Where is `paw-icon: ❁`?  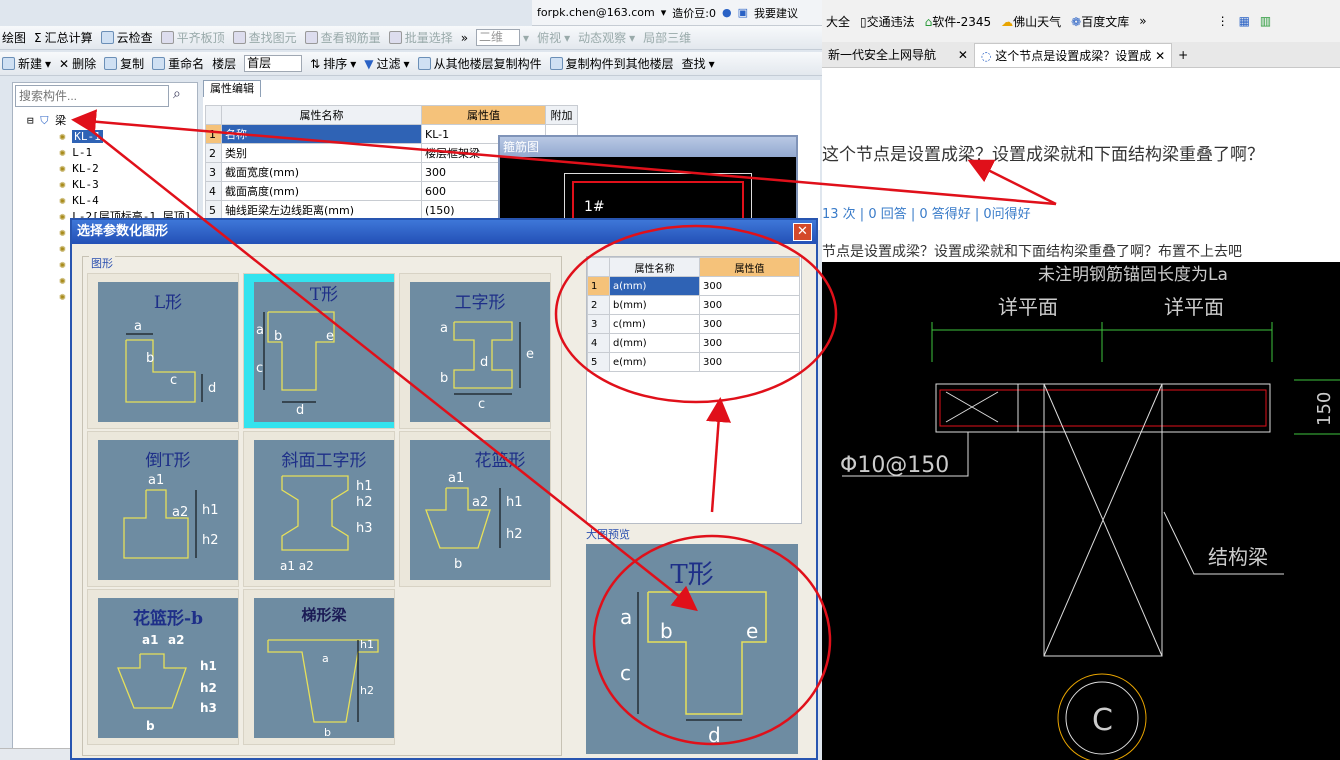 paw-icon: ❁ is located at coordinates (1076, 21).